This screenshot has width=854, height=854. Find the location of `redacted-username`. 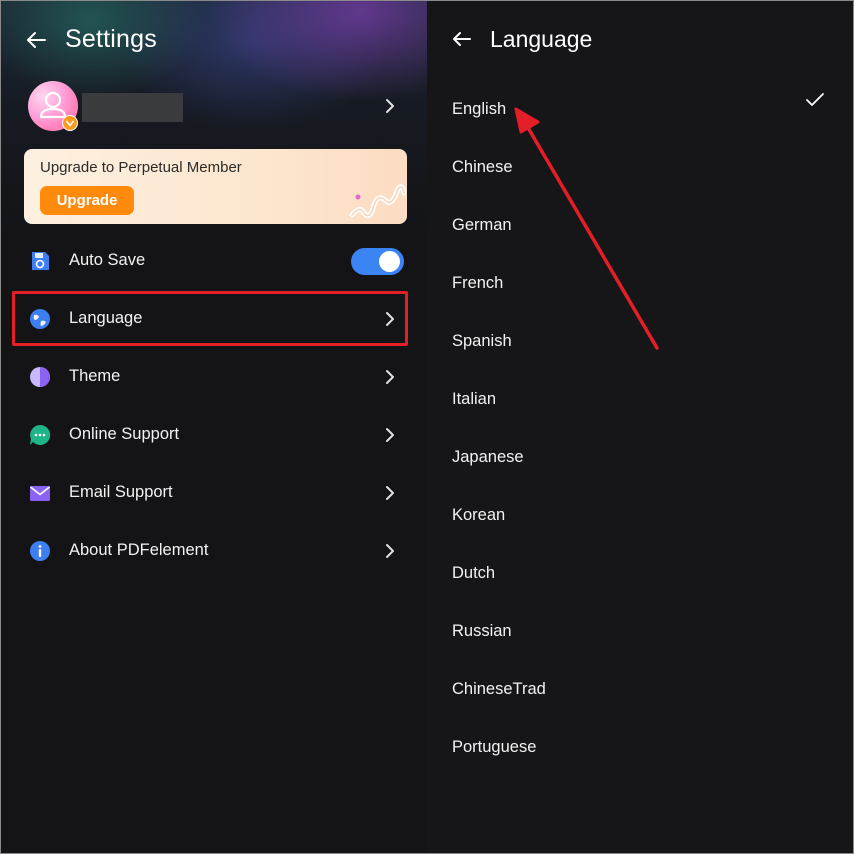

redacted-username is located at coordinates (132, 107).